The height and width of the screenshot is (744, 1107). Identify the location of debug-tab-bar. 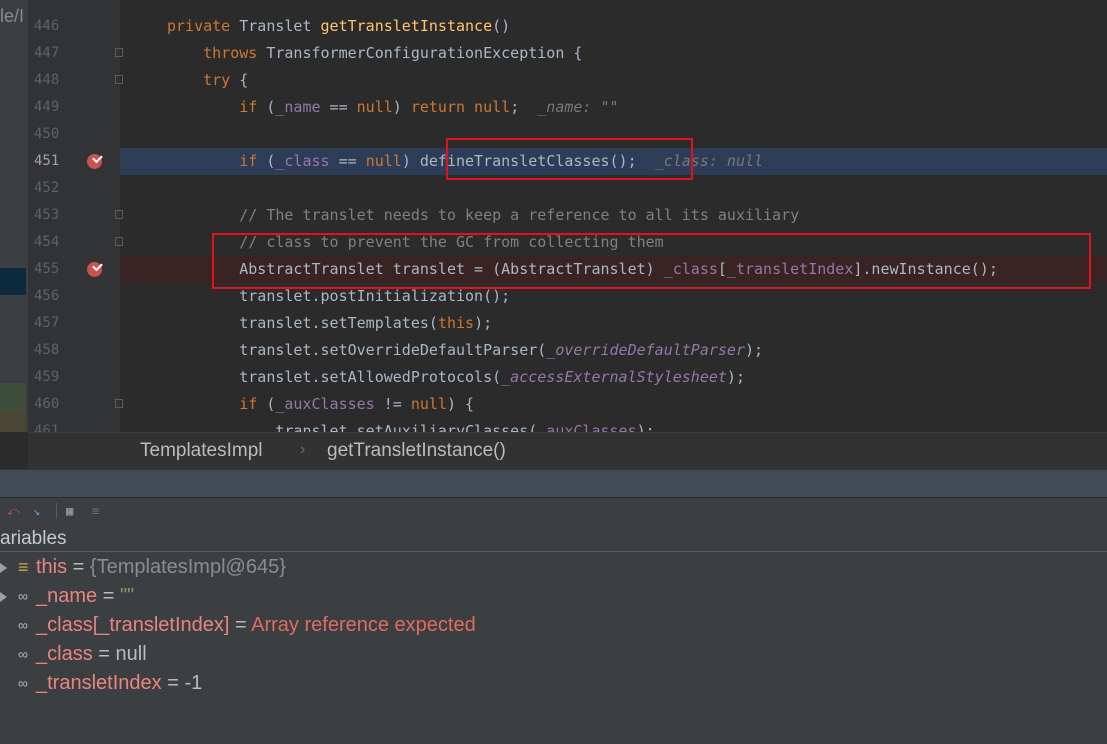
(553, 483).